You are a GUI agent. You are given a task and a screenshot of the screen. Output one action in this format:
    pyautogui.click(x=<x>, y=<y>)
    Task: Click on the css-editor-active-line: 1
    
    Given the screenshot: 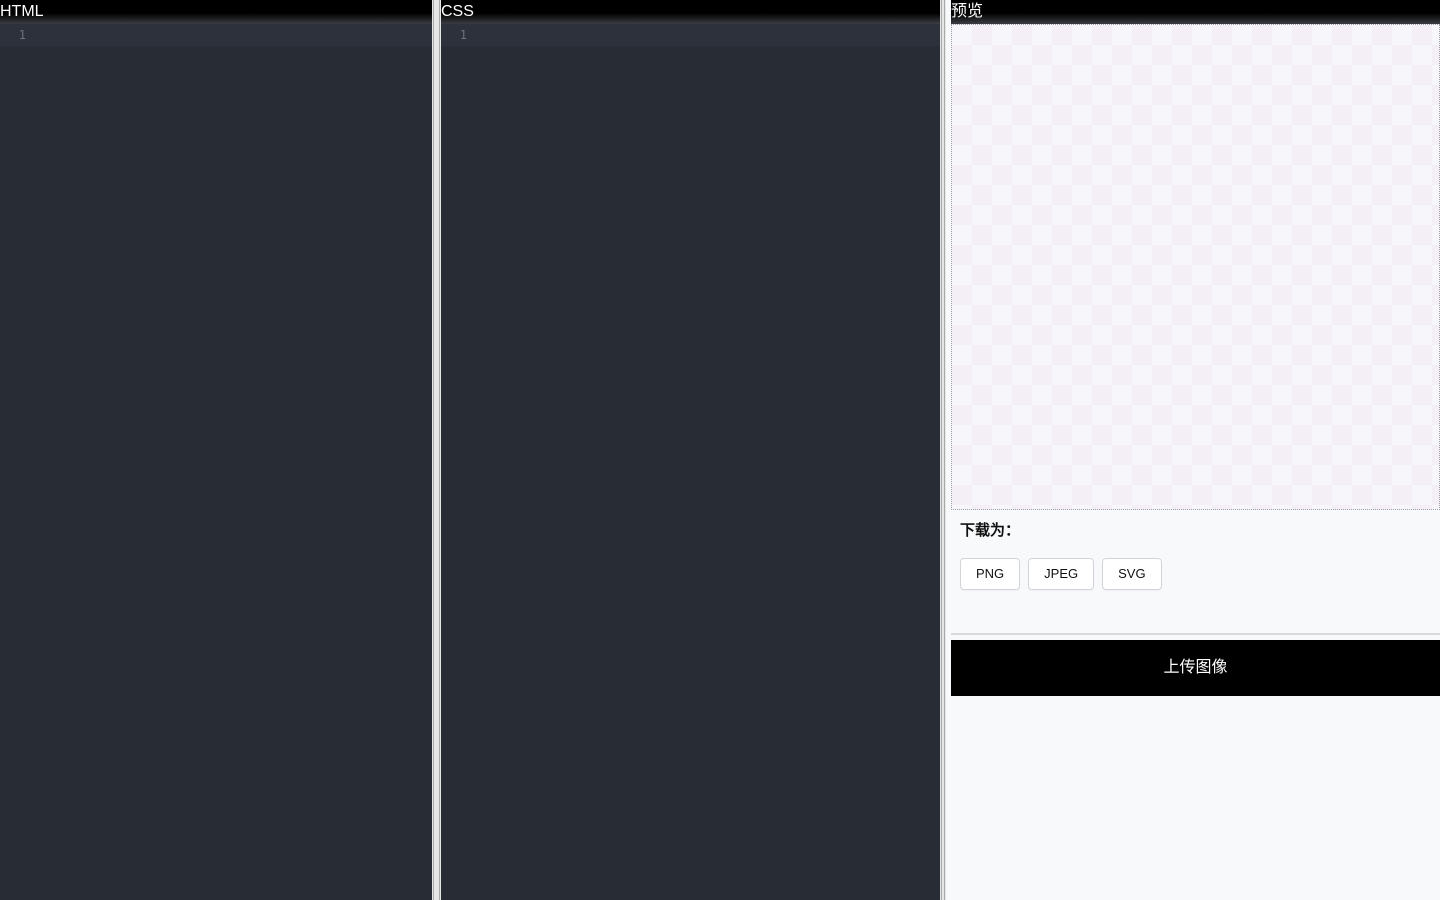 What is the action you would take?
    pyautogui.click(x=690, y=35)
    